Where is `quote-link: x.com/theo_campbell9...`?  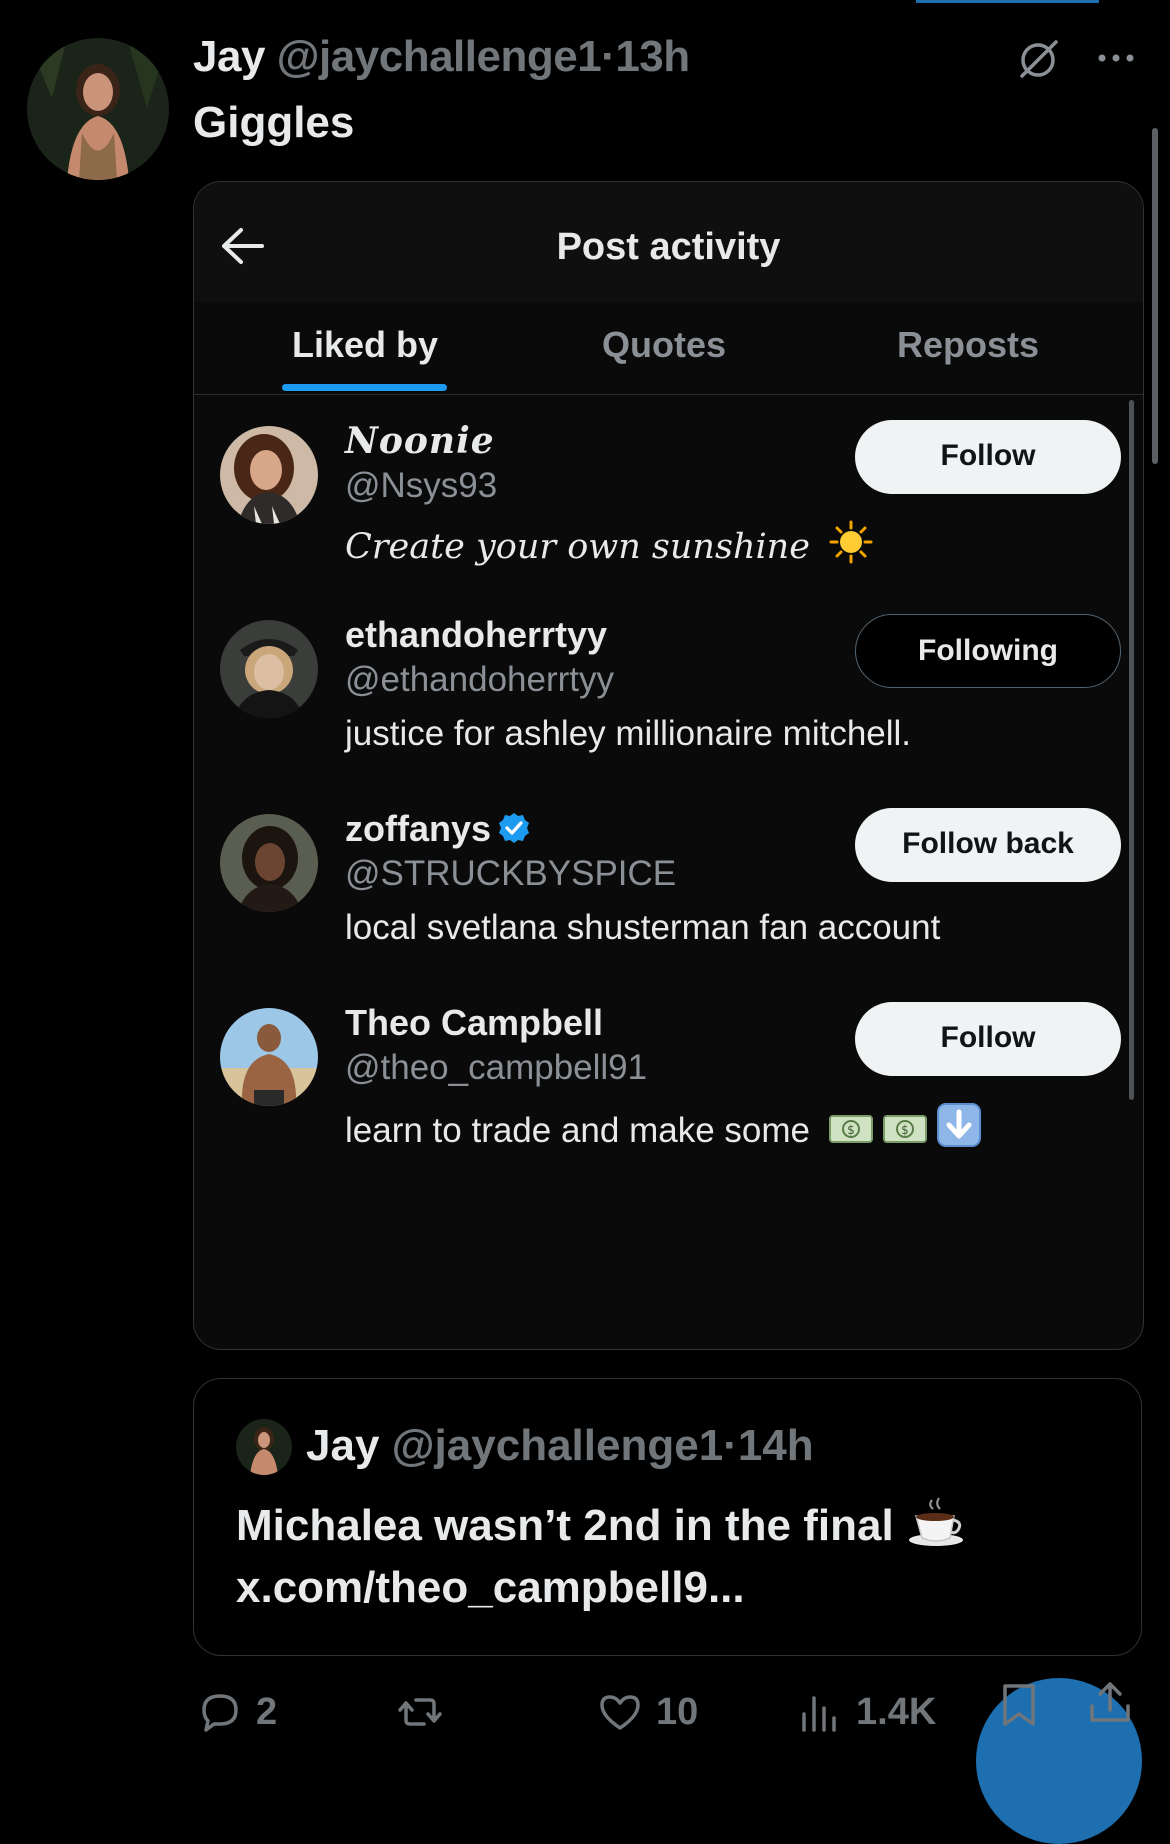 quote-link: x.com/theo_campbell9... is located at coordinates (490, 1587).